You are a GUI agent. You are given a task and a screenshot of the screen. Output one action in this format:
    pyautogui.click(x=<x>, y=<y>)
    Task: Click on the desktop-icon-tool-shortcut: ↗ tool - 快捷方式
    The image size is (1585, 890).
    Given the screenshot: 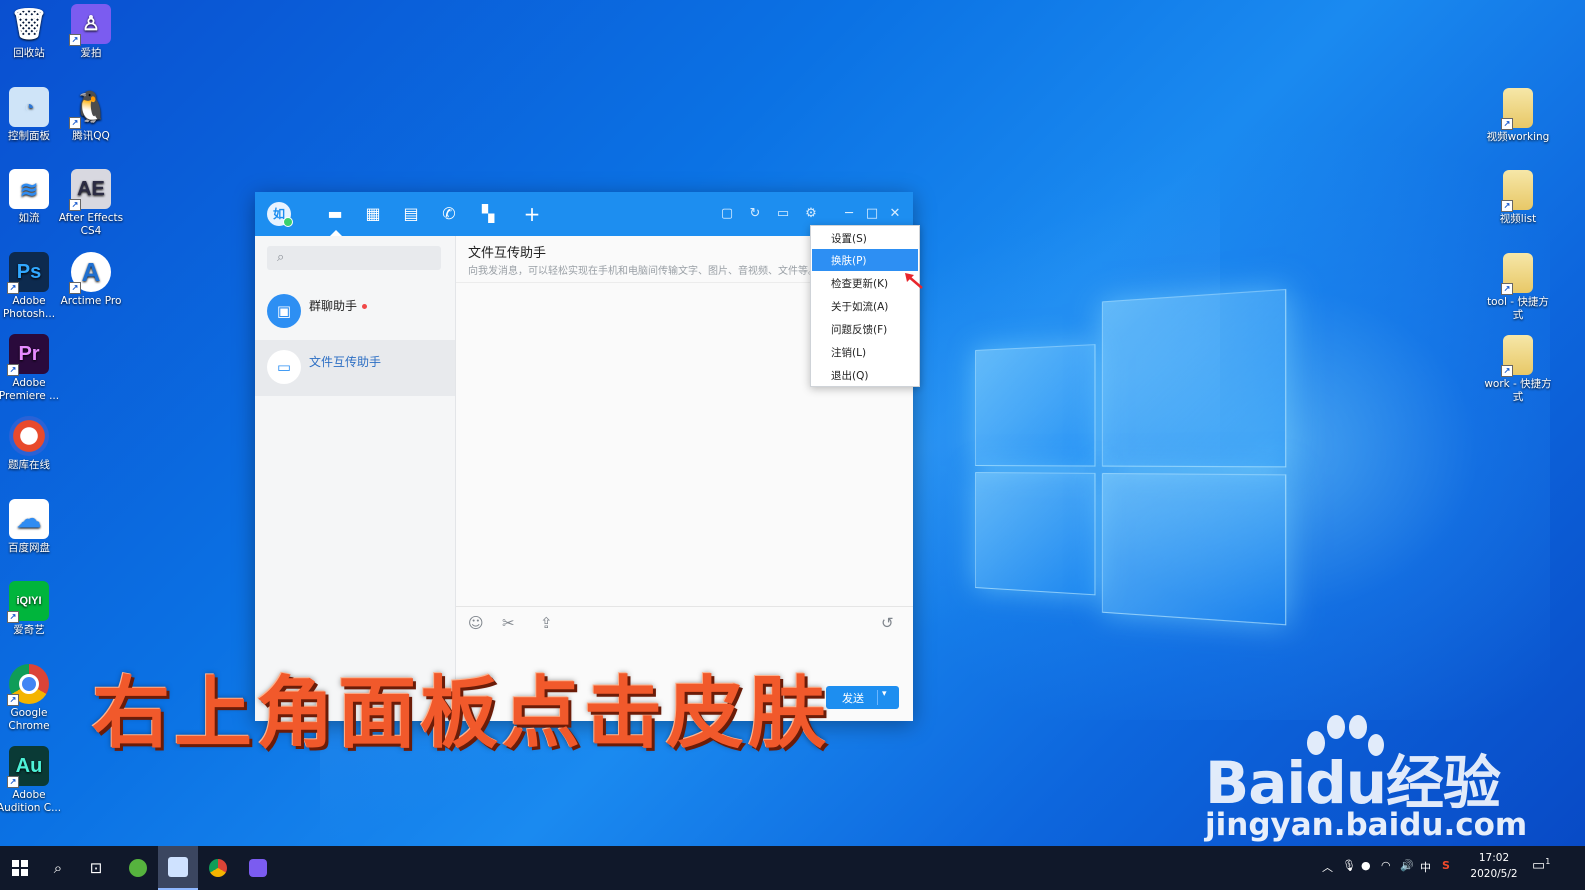 What is the action you would take?
    pyautogui.click(x=1518, y=287)
    